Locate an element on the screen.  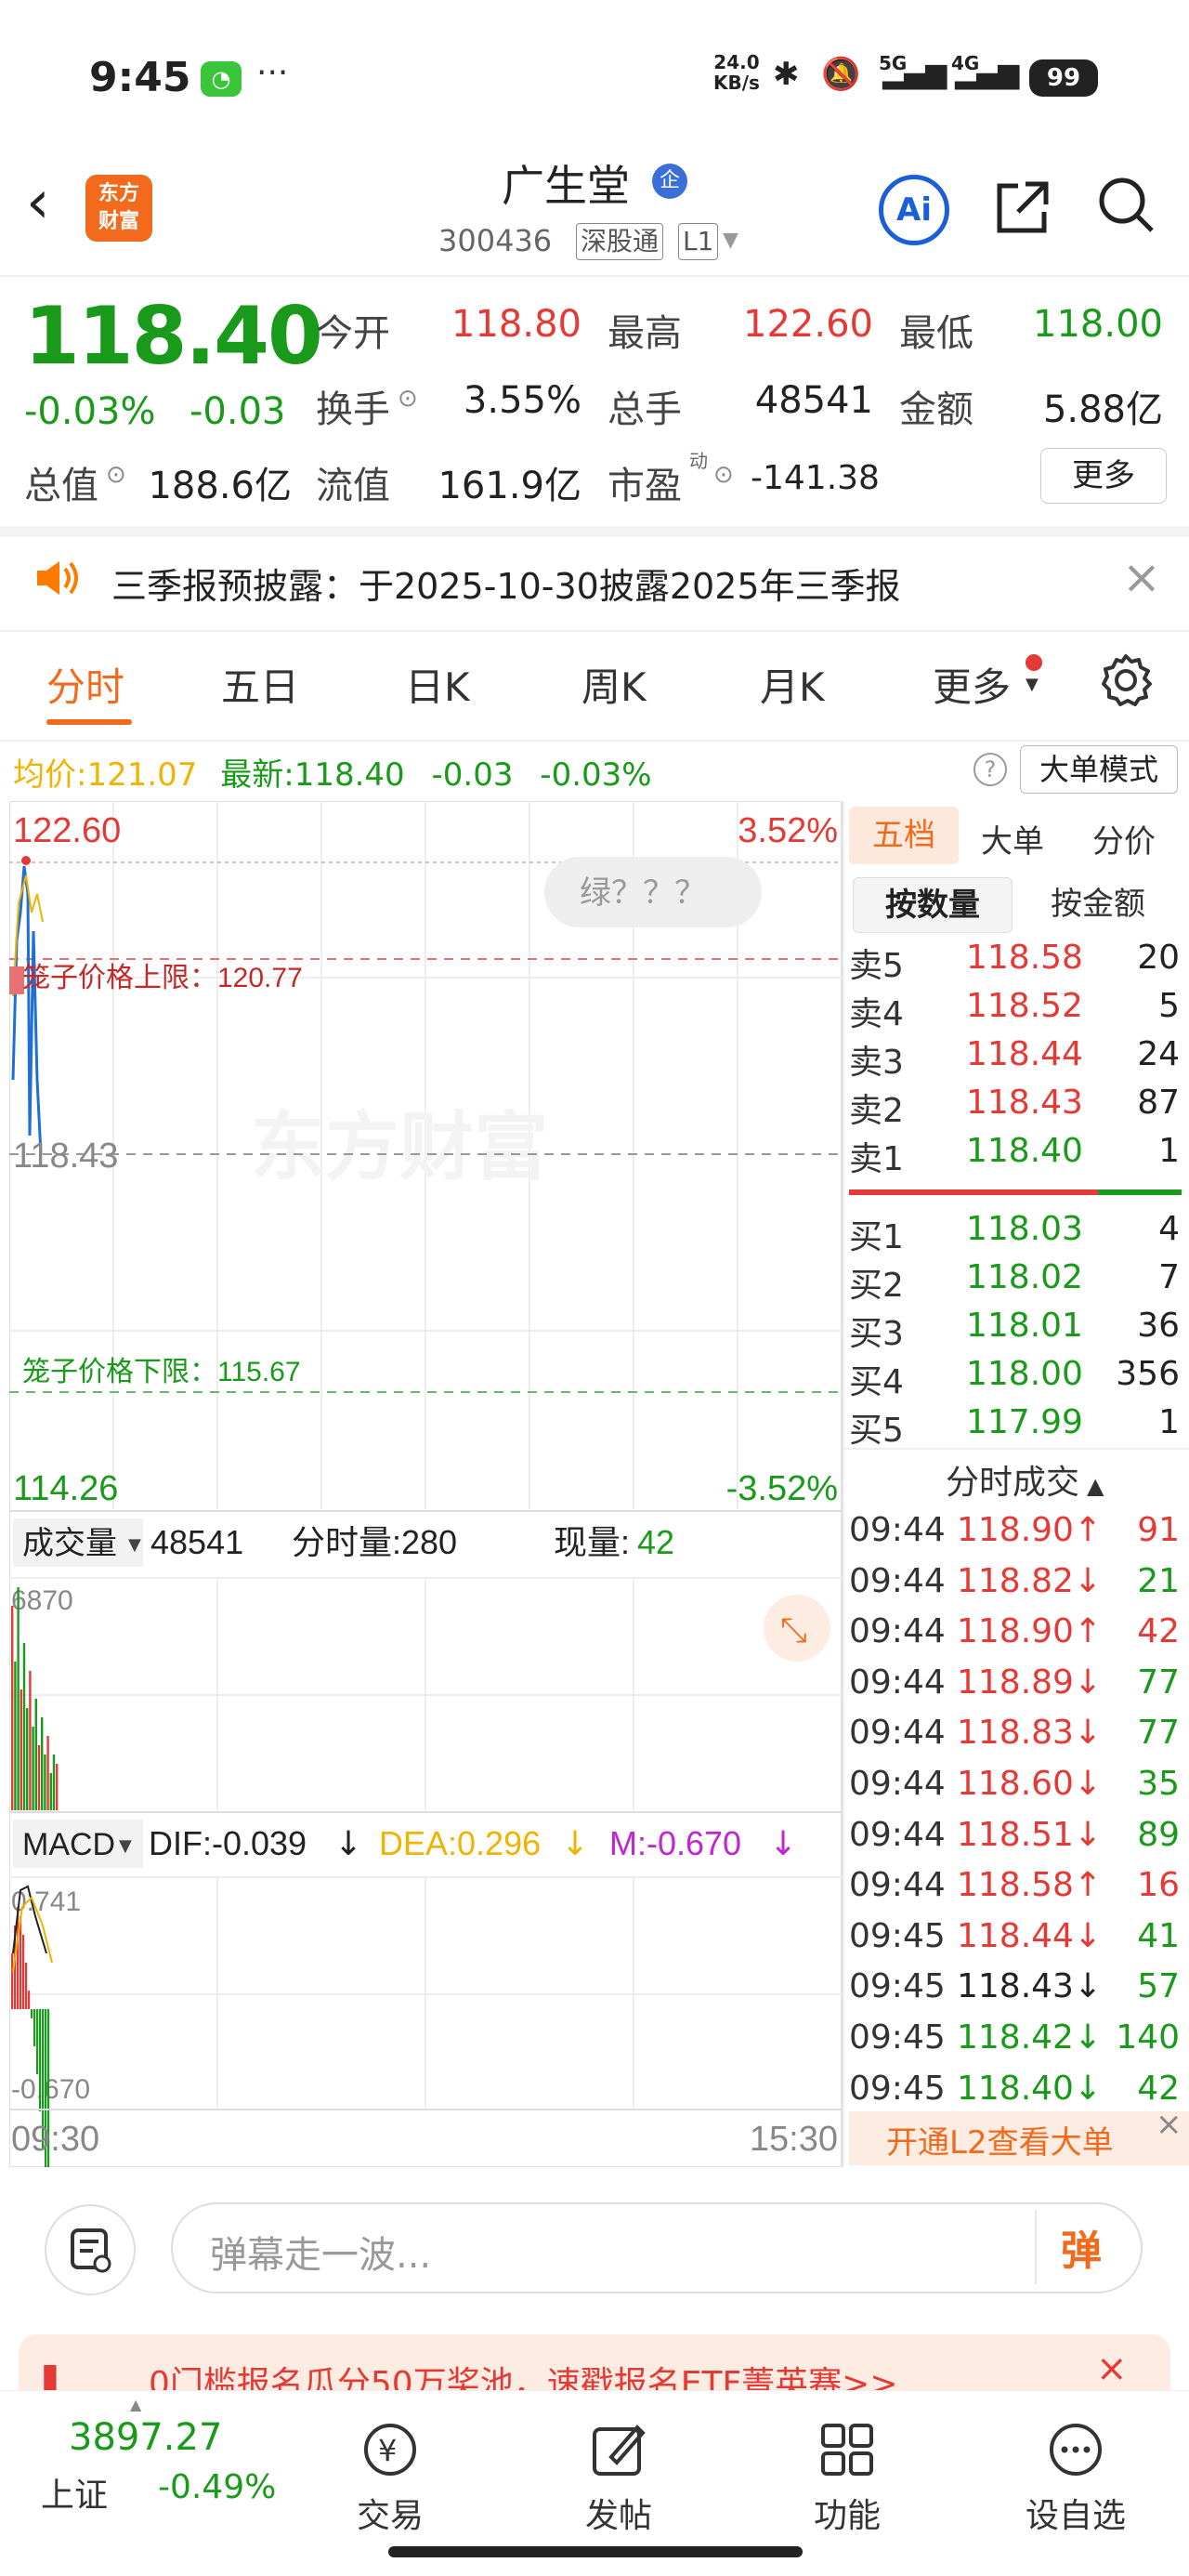
high-value: 122.60 is located at coordinates (808, 324).